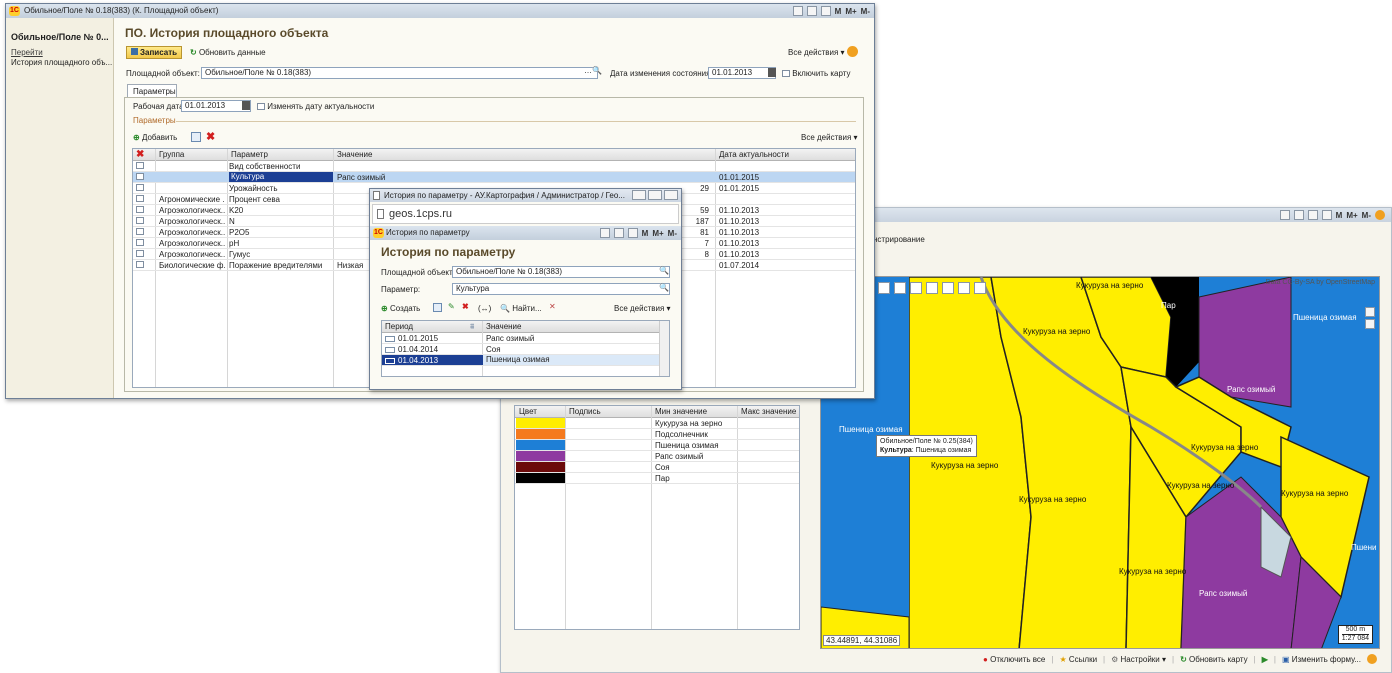 This screenshot has height=673, width=1392. I want to click on enable-map-checkbox: Включить карту, so click(816, 73).